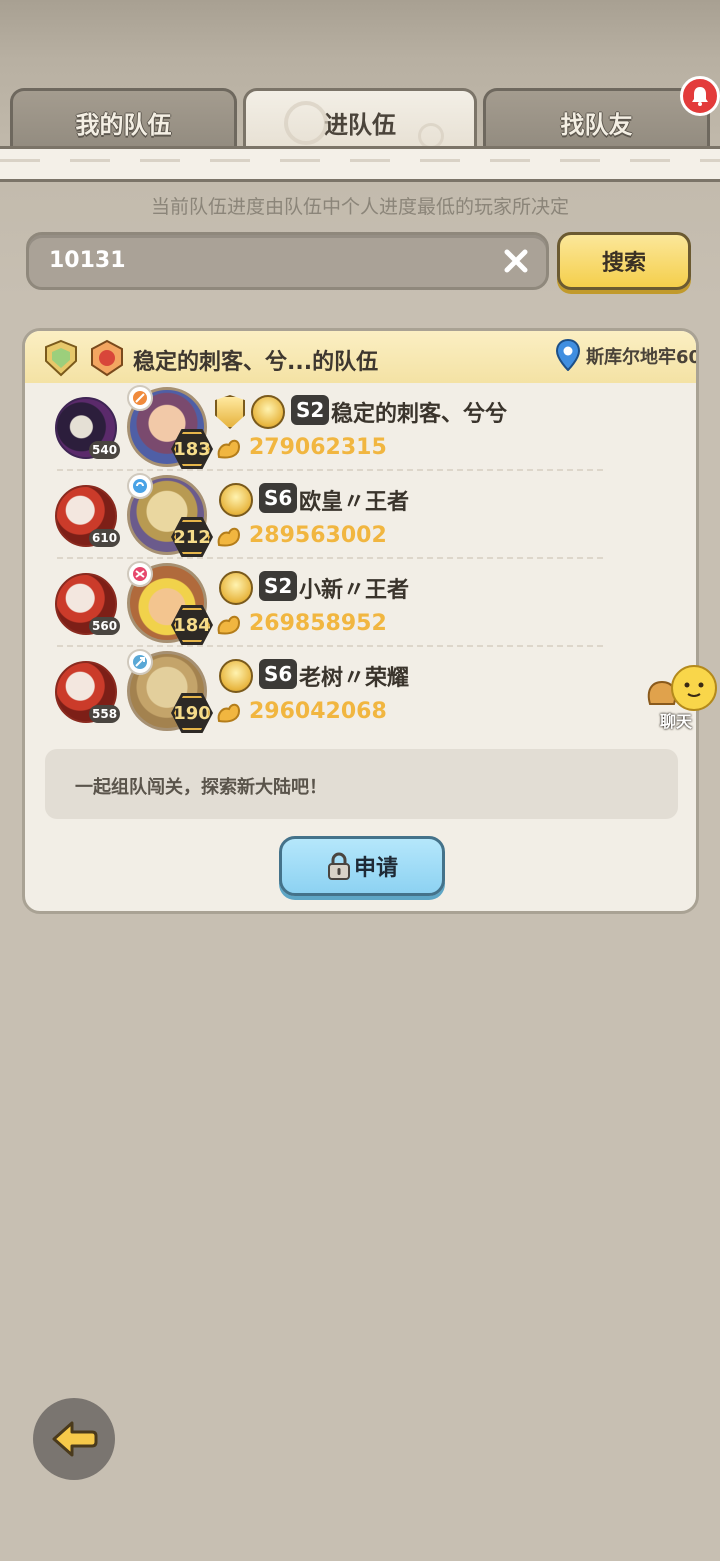 The width and height of the screenshot is (720, 1561). Describe the element at coordinates (338, 866) in the screenshot. I see `lock-icon` at that location.